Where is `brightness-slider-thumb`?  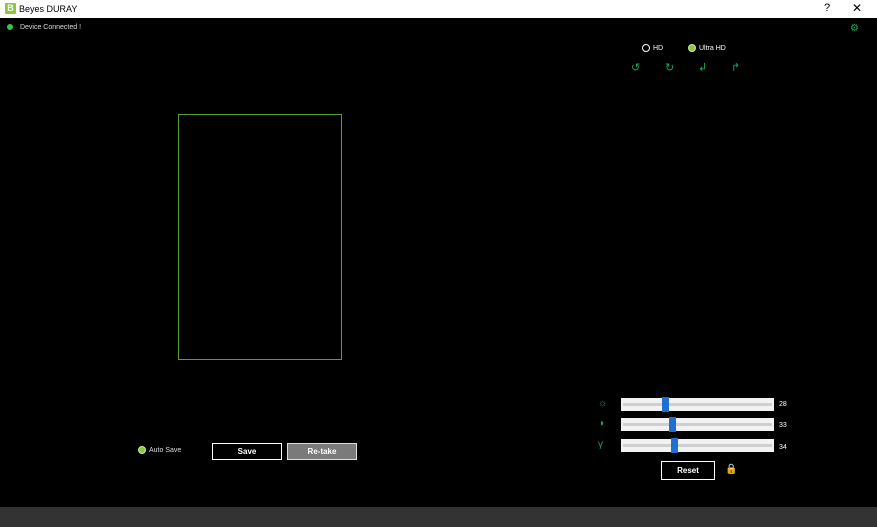
brightness-slider-thumb is located at coordinates (665, 404).